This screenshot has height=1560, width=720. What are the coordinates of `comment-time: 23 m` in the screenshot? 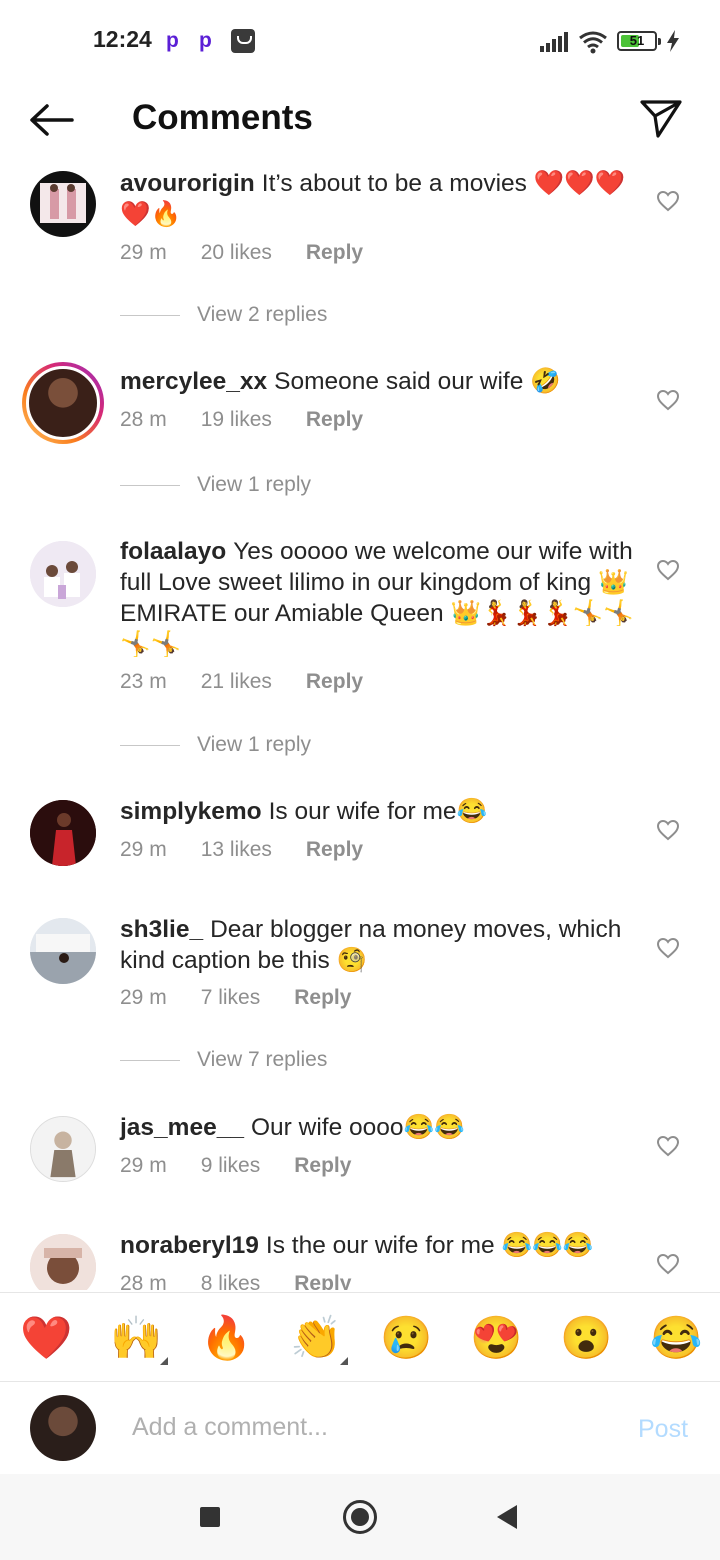 It's located at (143, 681).